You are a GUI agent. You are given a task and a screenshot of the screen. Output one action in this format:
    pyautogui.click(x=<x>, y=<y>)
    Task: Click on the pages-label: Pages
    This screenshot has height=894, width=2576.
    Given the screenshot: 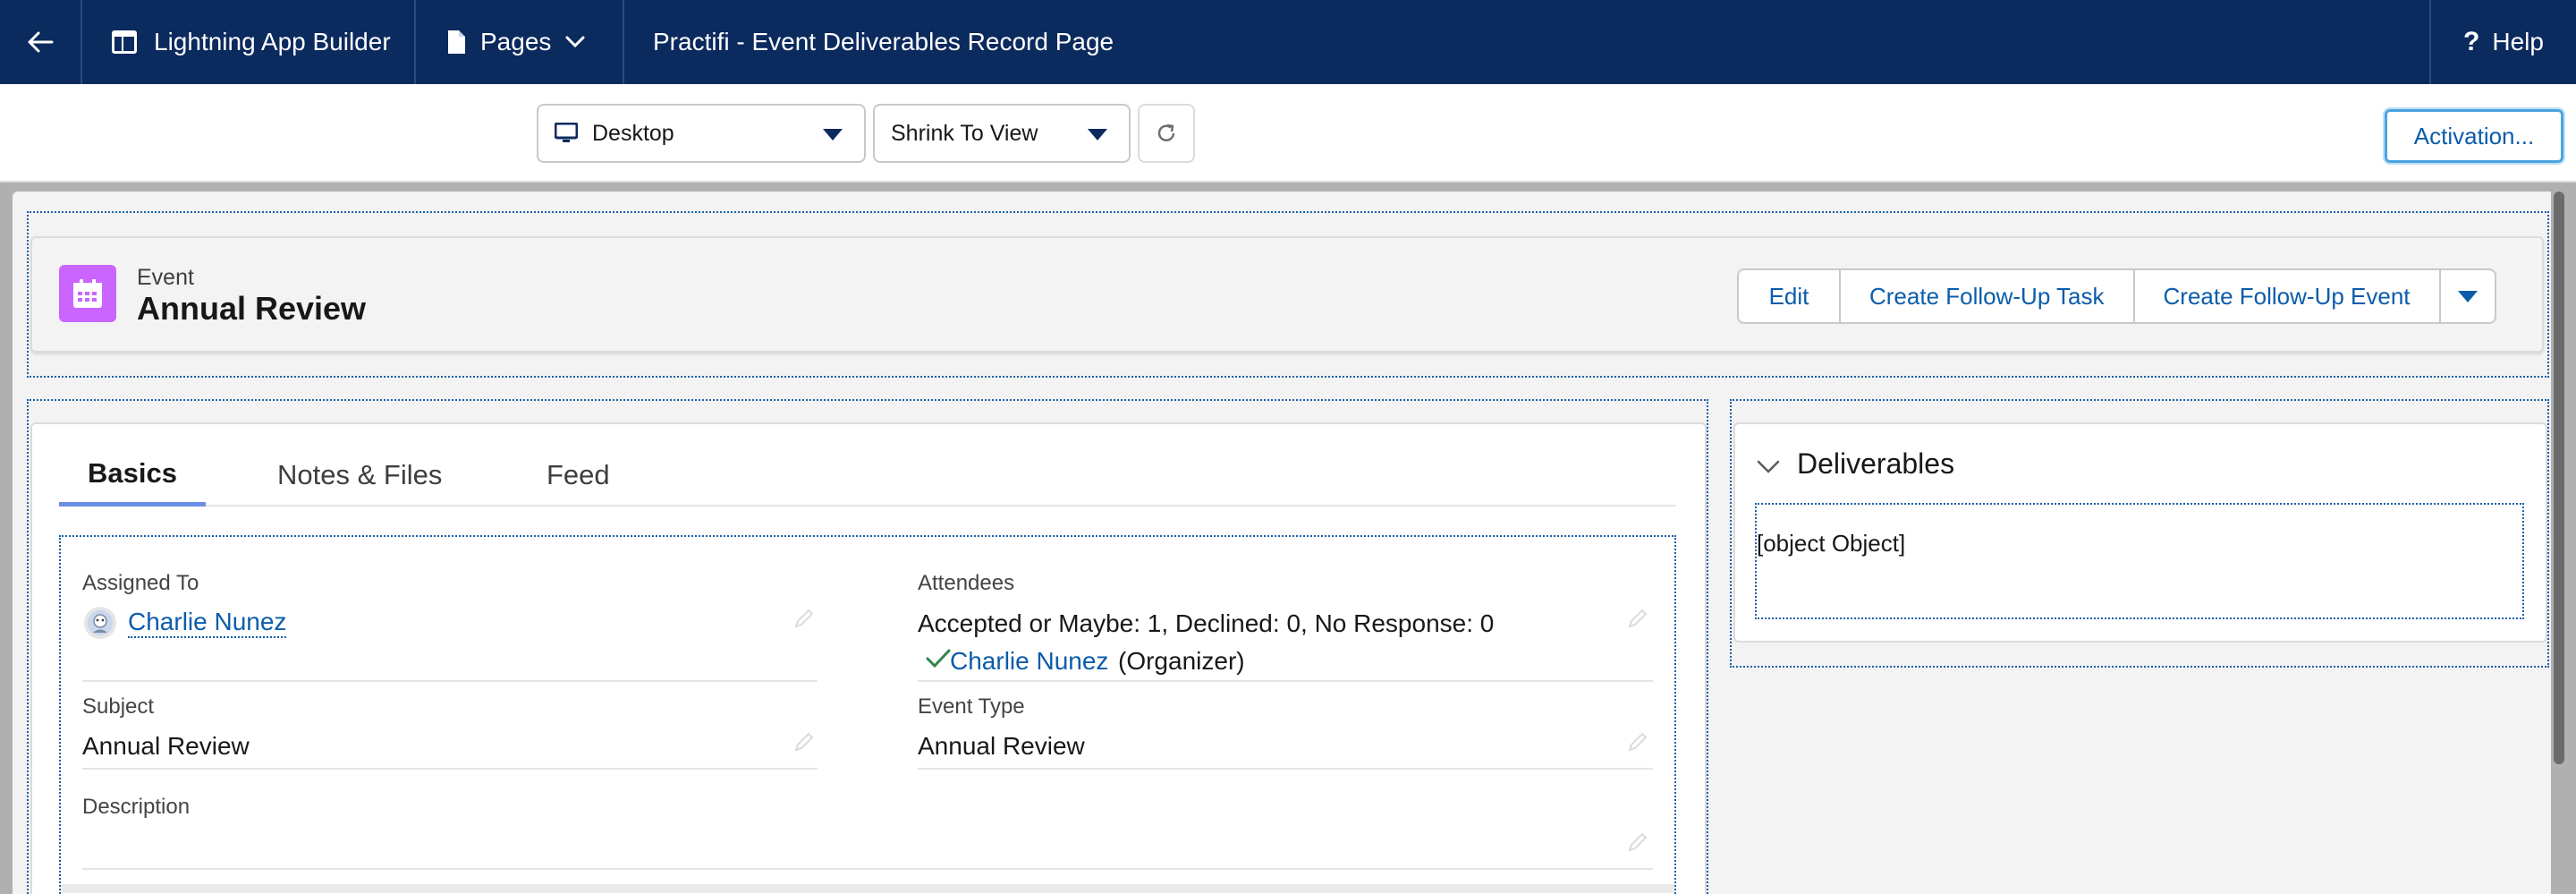 What is the action you would take?
    pyautogui.click(x=516, y=41)
    